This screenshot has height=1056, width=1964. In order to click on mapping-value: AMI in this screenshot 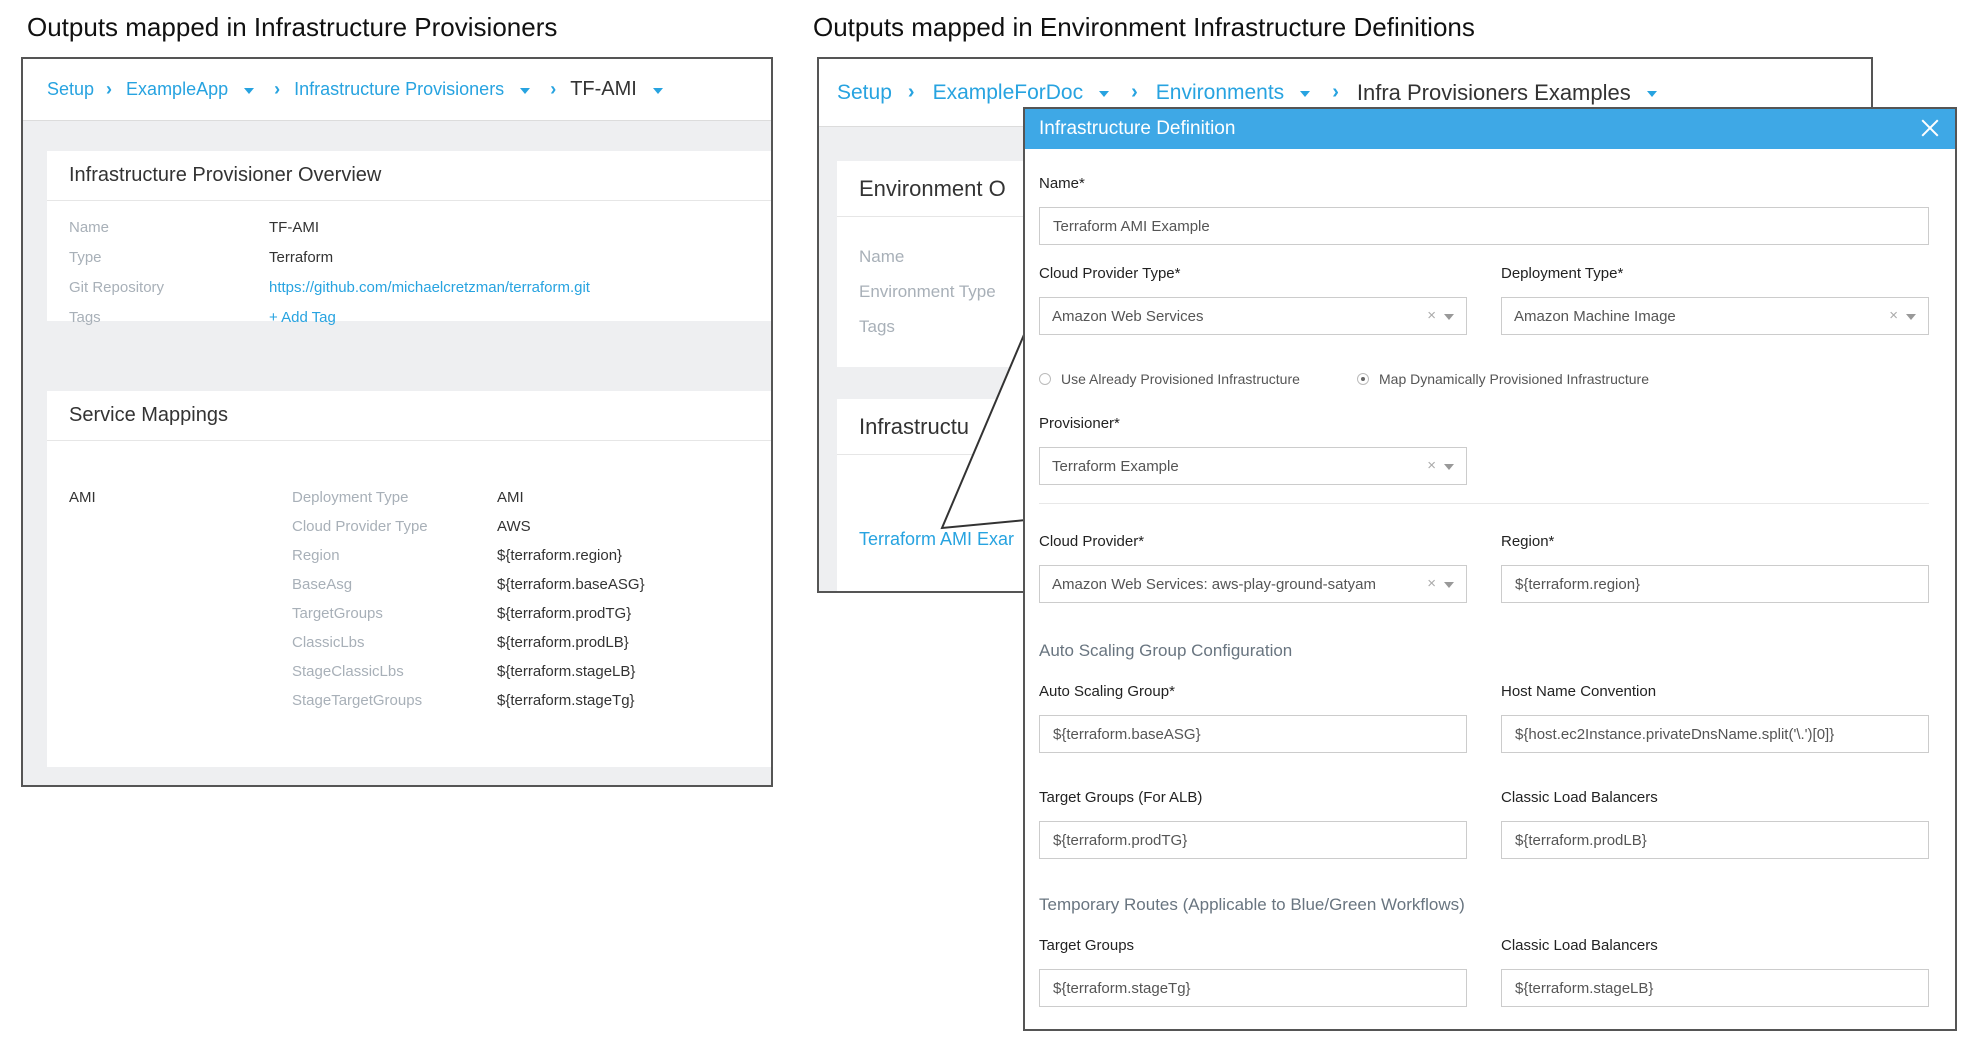, I will do `click(510, 497)`.